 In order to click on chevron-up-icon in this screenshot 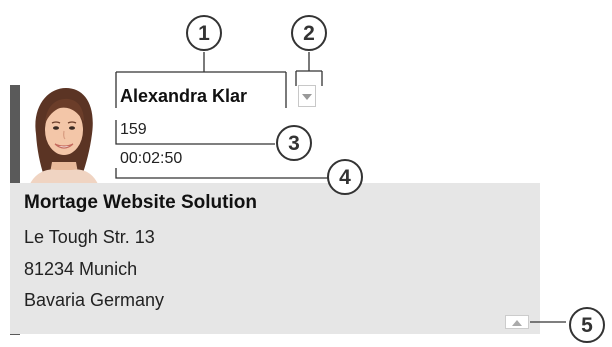, I will do `click(517, 323)`.